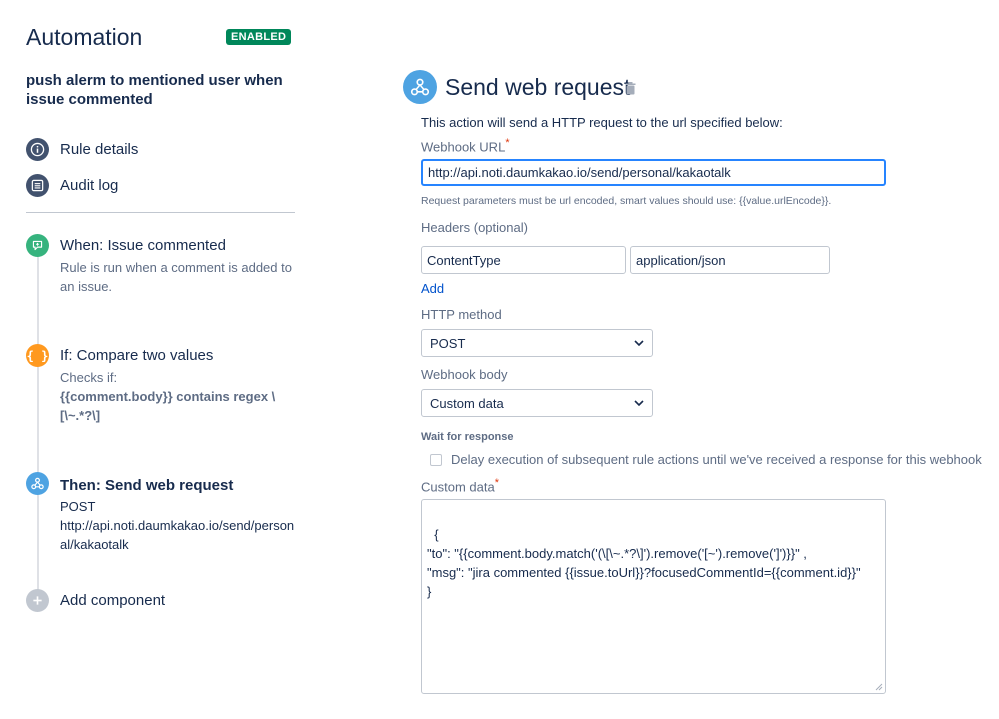  I want to click on http-method-select: POST, so click(537, 343).